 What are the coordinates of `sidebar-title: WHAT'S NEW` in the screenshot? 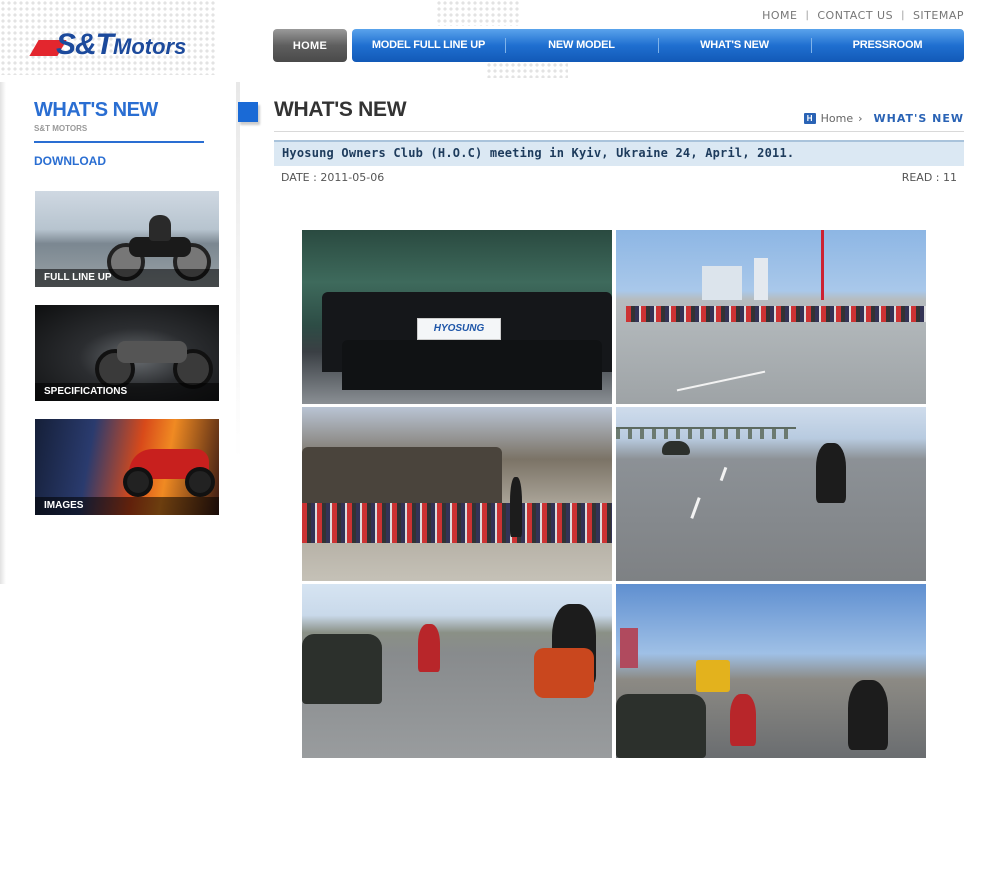 It's located at (96, 110).